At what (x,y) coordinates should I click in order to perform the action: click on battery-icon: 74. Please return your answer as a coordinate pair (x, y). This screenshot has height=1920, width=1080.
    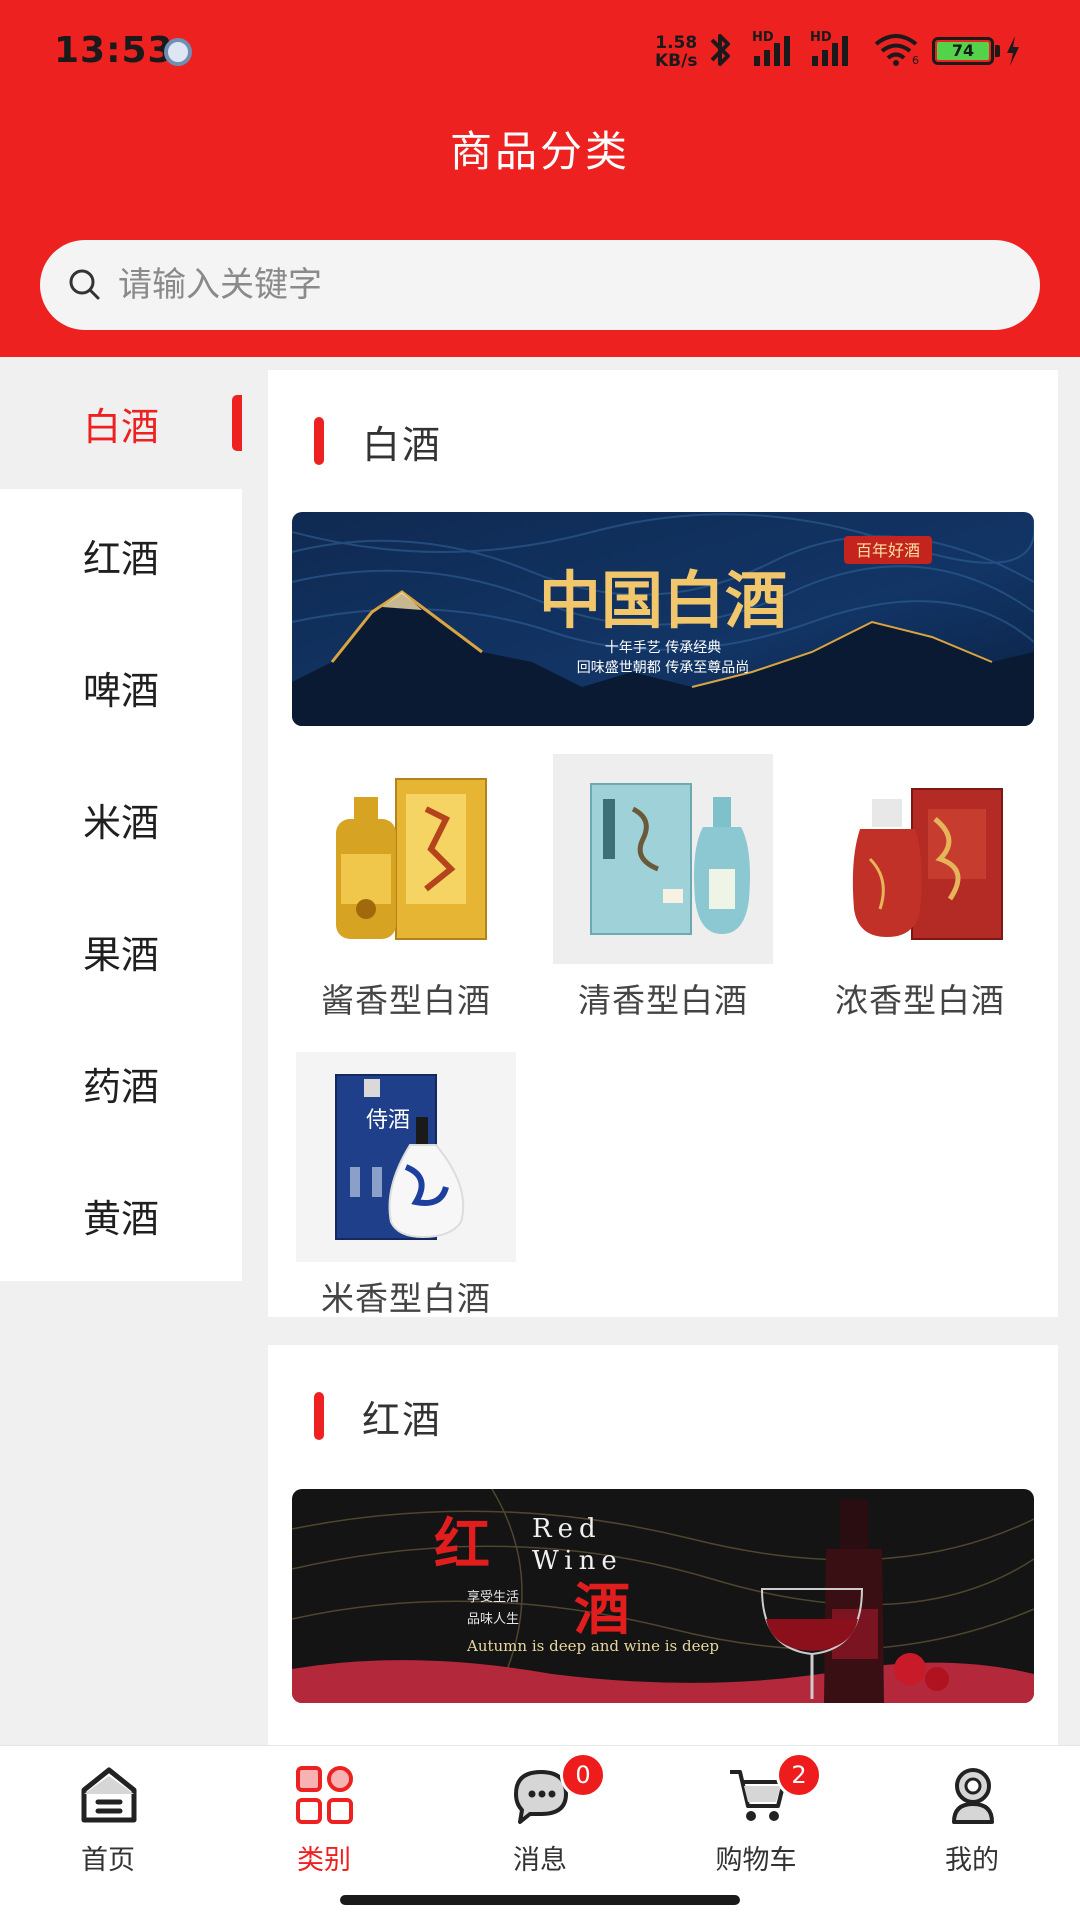
    Looking at the image, I should click on (963, 51).